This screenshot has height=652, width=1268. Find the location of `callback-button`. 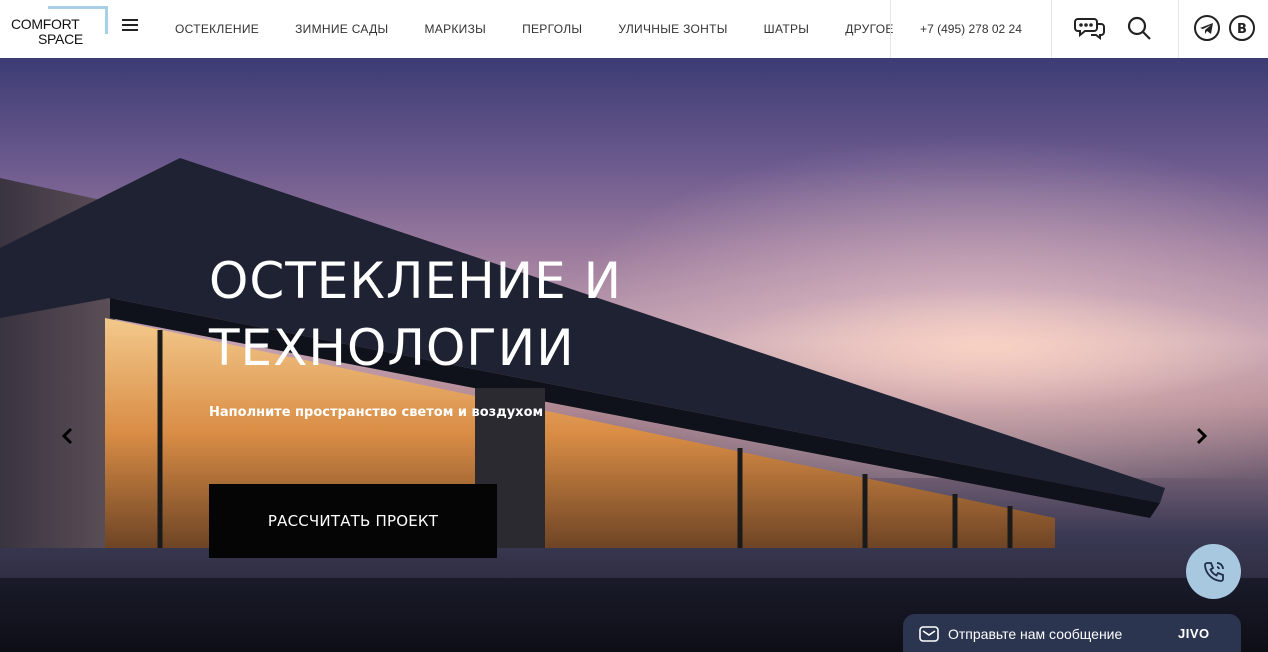

callback-button is located at coordinates (1213, 571).